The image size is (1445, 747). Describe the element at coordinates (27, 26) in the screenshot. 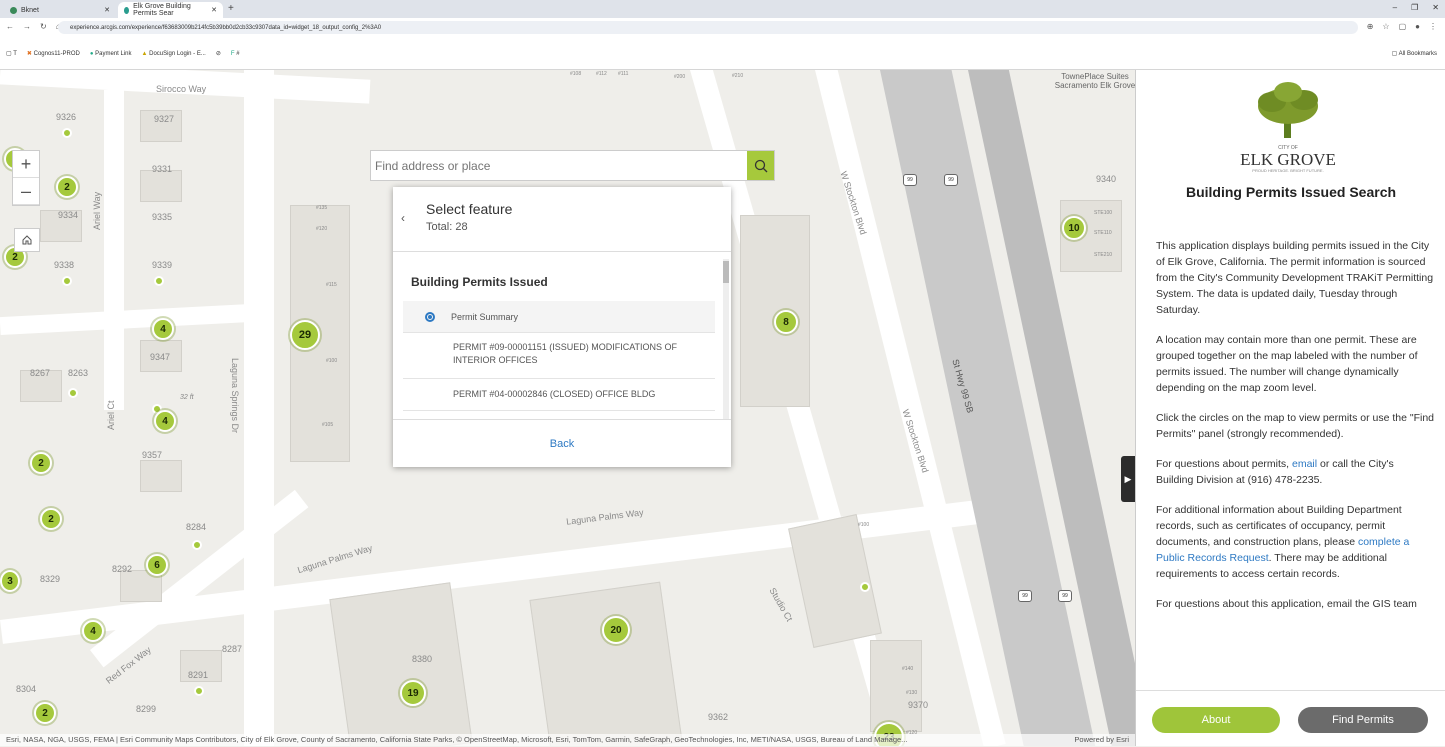

I see `forward-icon: →` at that location.